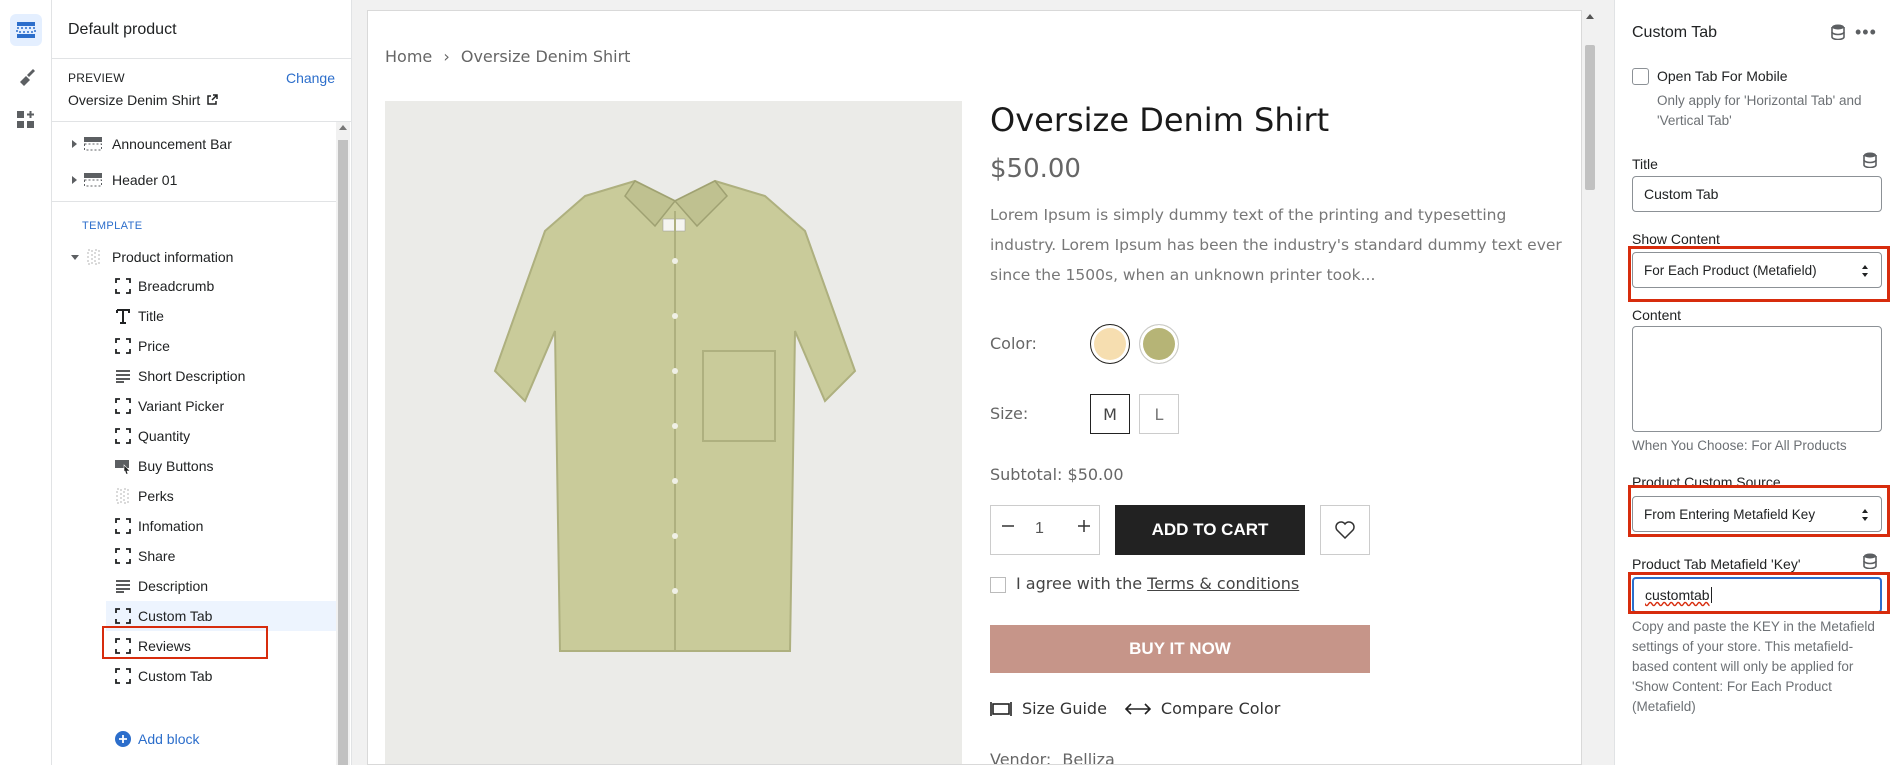  I want to click on block-perks: Perks, so click(221, 496).